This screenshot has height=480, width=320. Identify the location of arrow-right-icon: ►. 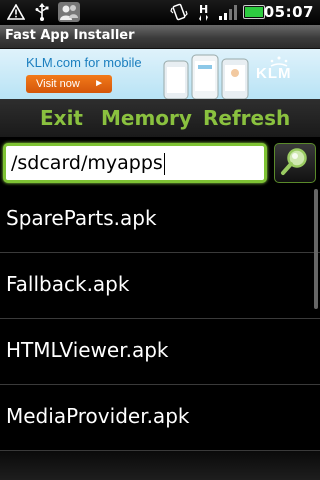
(99, 83).